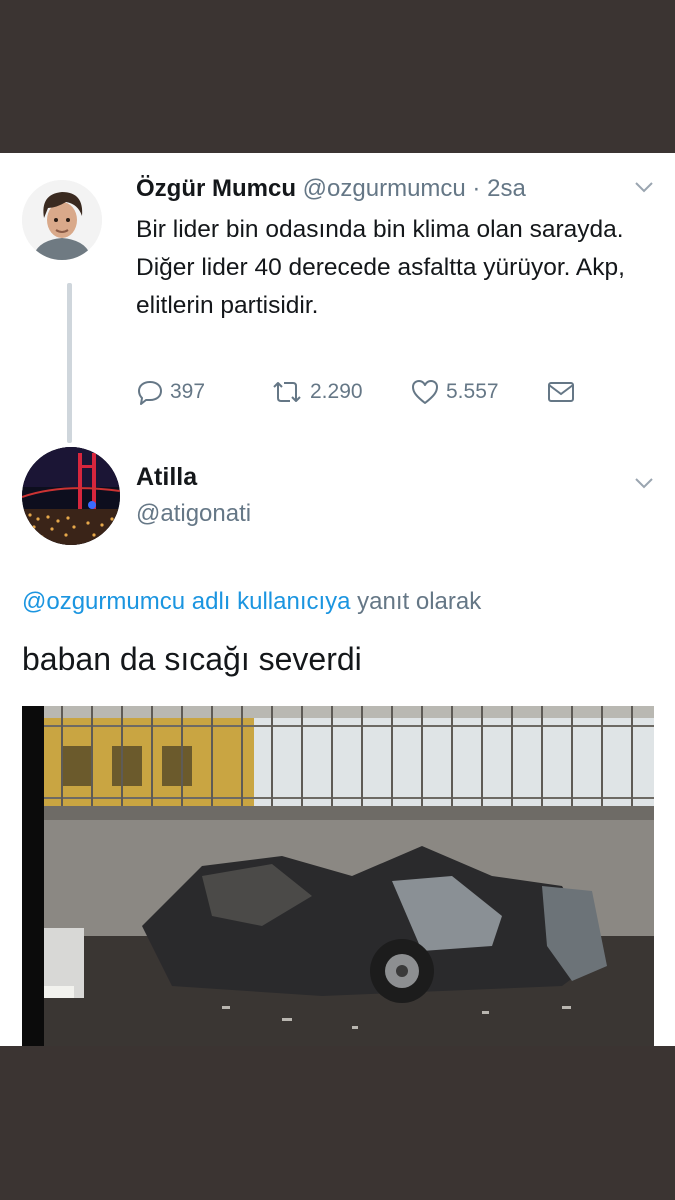 This screenshot has width=675, height=1200. Describe the element at coordinates (188, 391) in the screenshot. I see `reply-count: 397` at that location.